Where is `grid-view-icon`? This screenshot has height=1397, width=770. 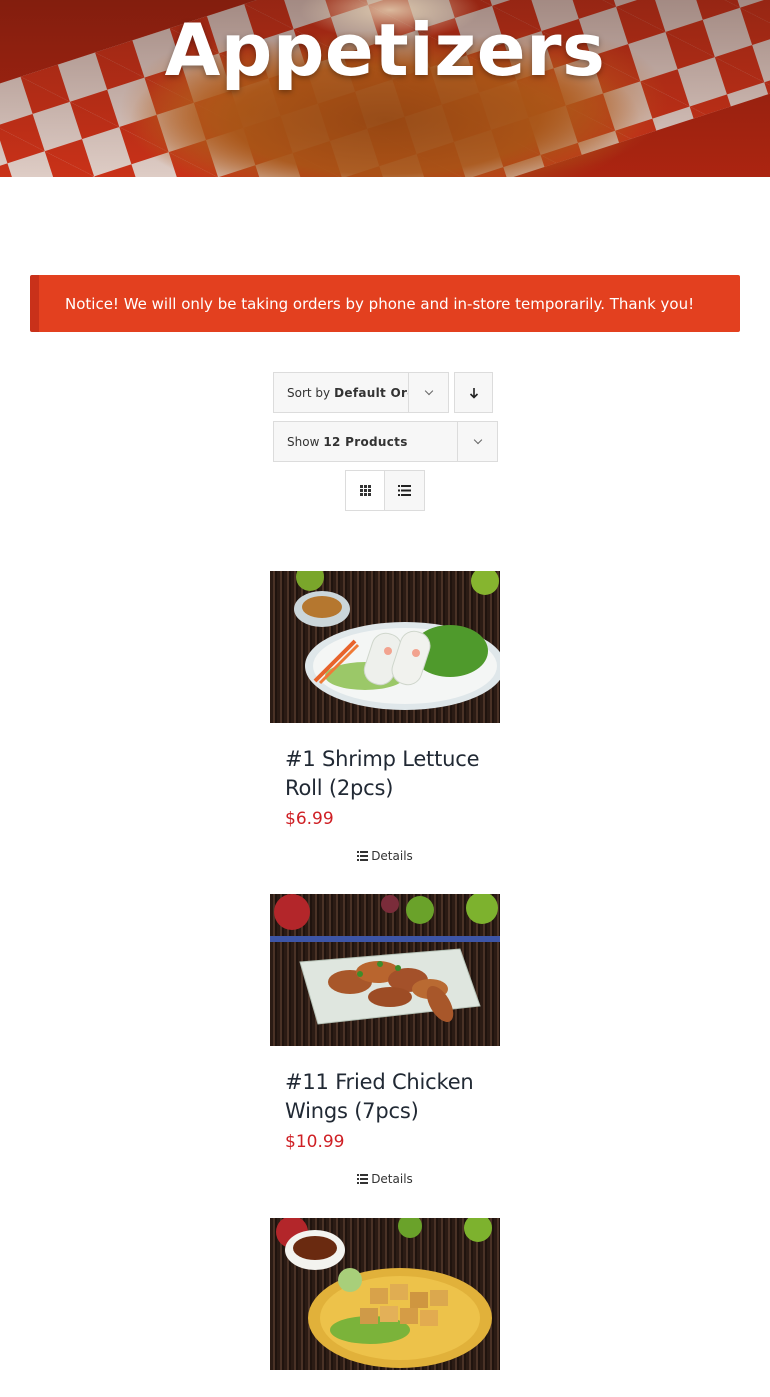 grid-view-icon is located at coordinates (365, 490).